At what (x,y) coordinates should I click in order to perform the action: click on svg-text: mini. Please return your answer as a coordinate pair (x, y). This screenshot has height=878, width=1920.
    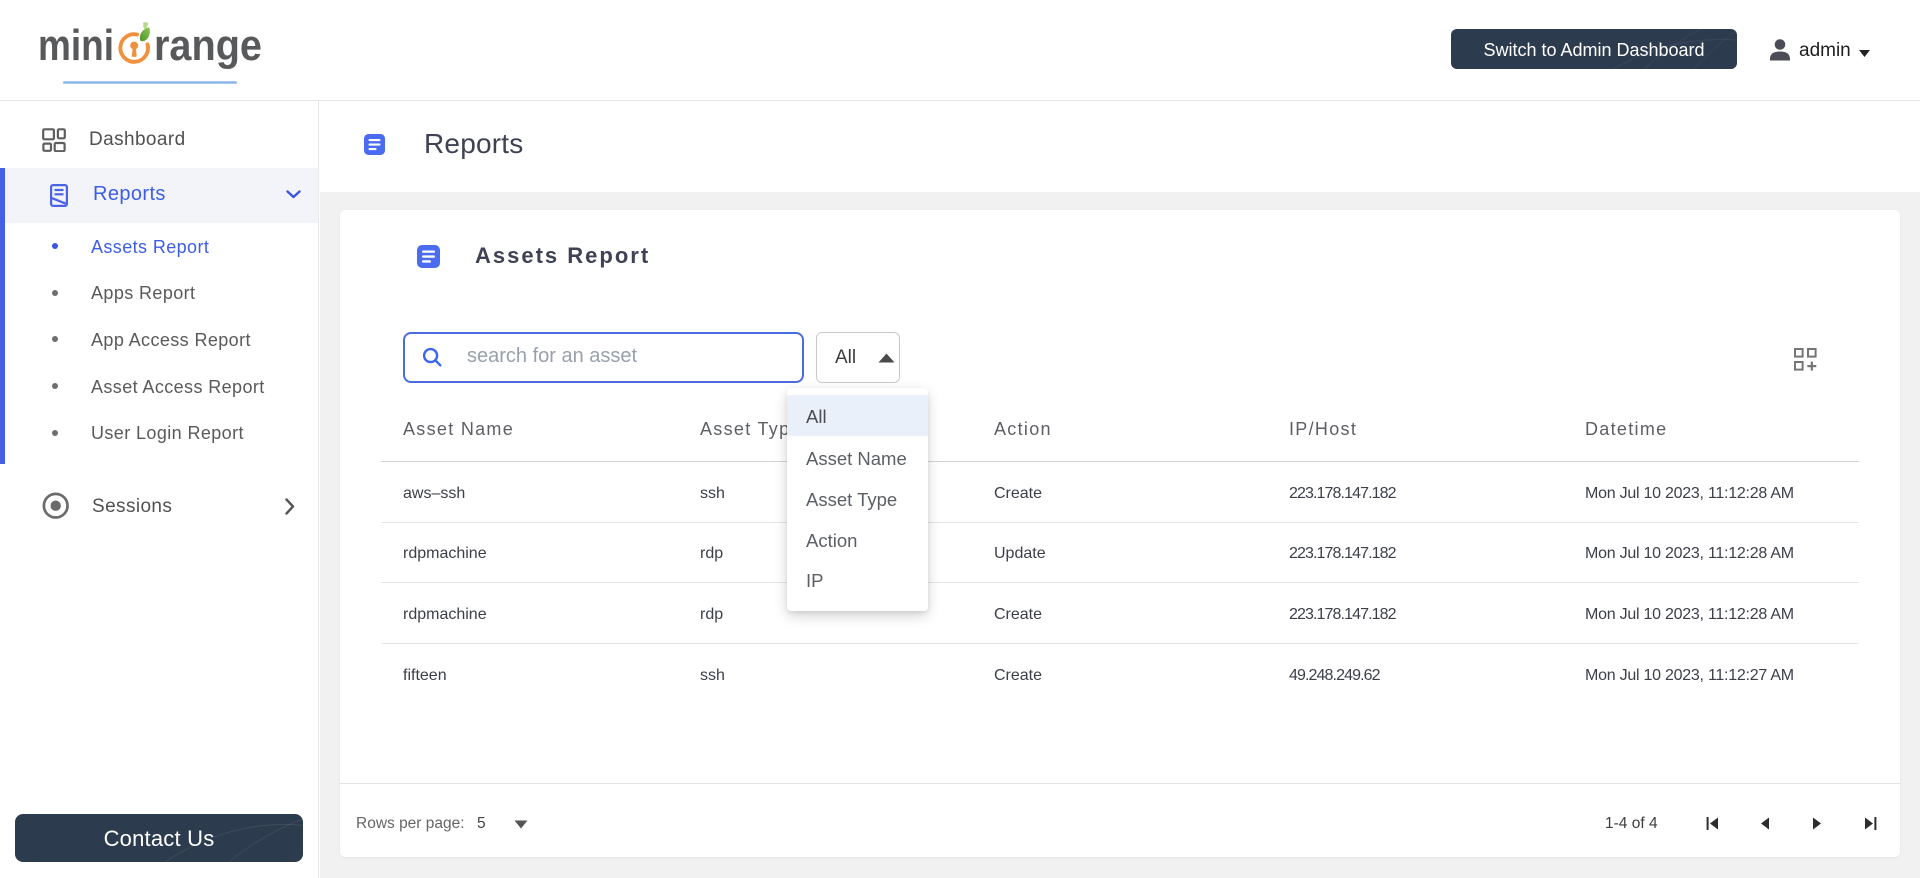
    Looking at the image, I should click on (76, 45).